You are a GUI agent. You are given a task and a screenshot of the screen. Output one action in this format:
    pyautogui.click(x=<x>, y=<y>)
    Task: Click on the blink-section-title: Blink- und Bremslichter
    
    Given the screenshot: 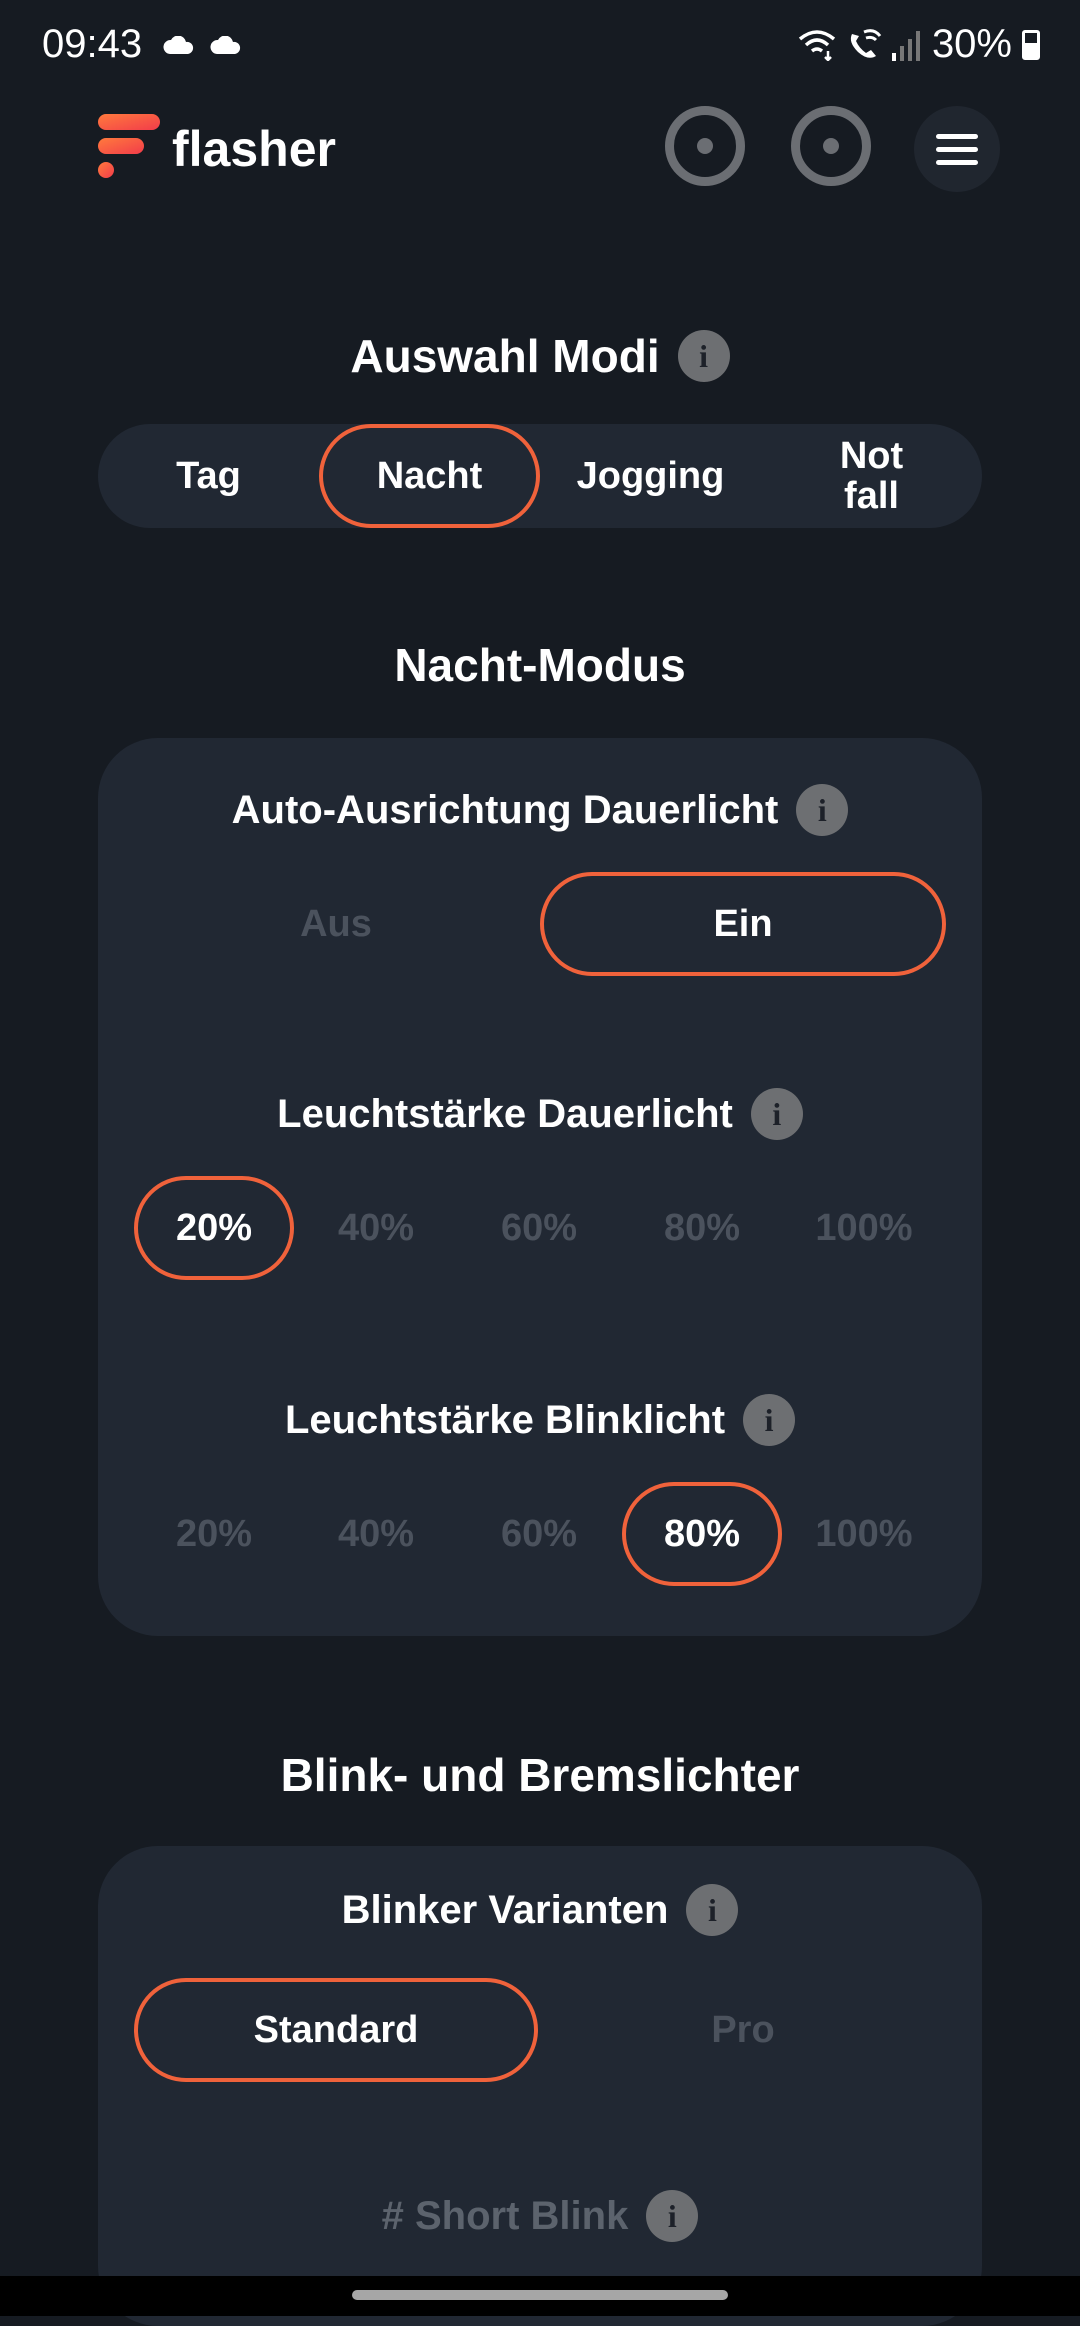 What is the action you would take?
    pyautogui.click(x=540, y=1775)
    